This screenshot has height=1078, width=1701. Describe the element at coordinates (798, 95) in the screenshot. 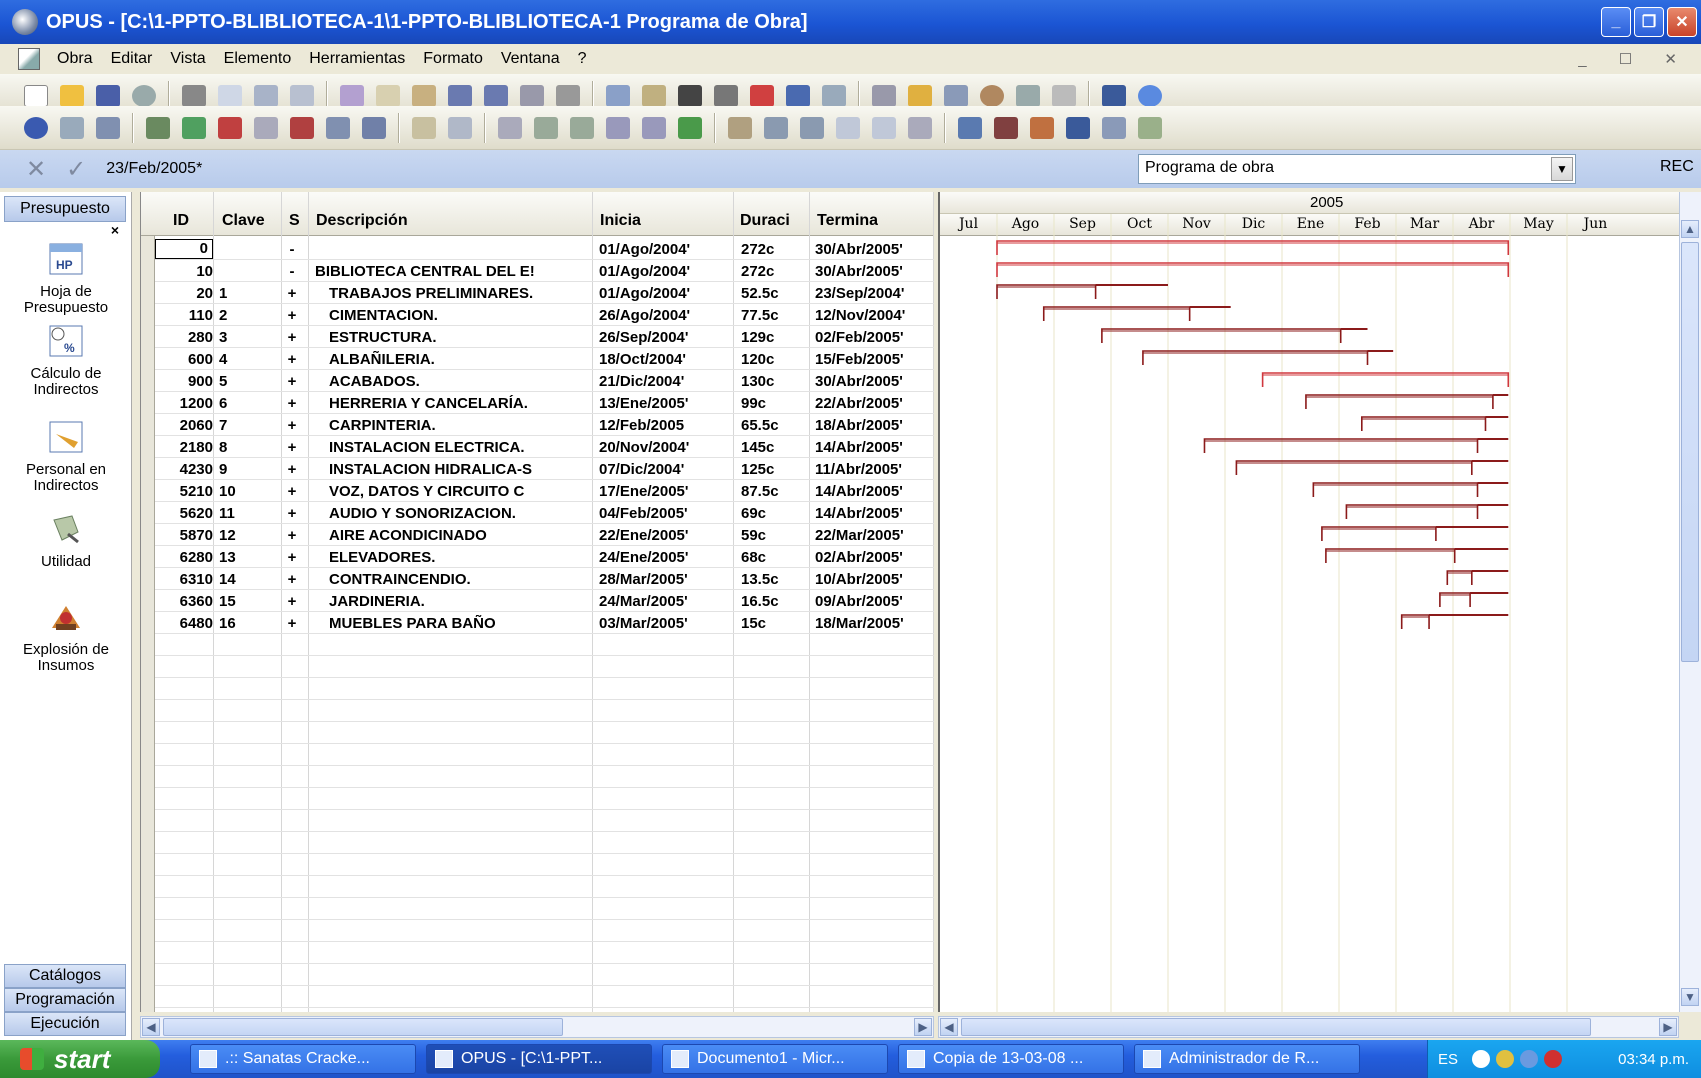

I see `numbering-icon` at that location.